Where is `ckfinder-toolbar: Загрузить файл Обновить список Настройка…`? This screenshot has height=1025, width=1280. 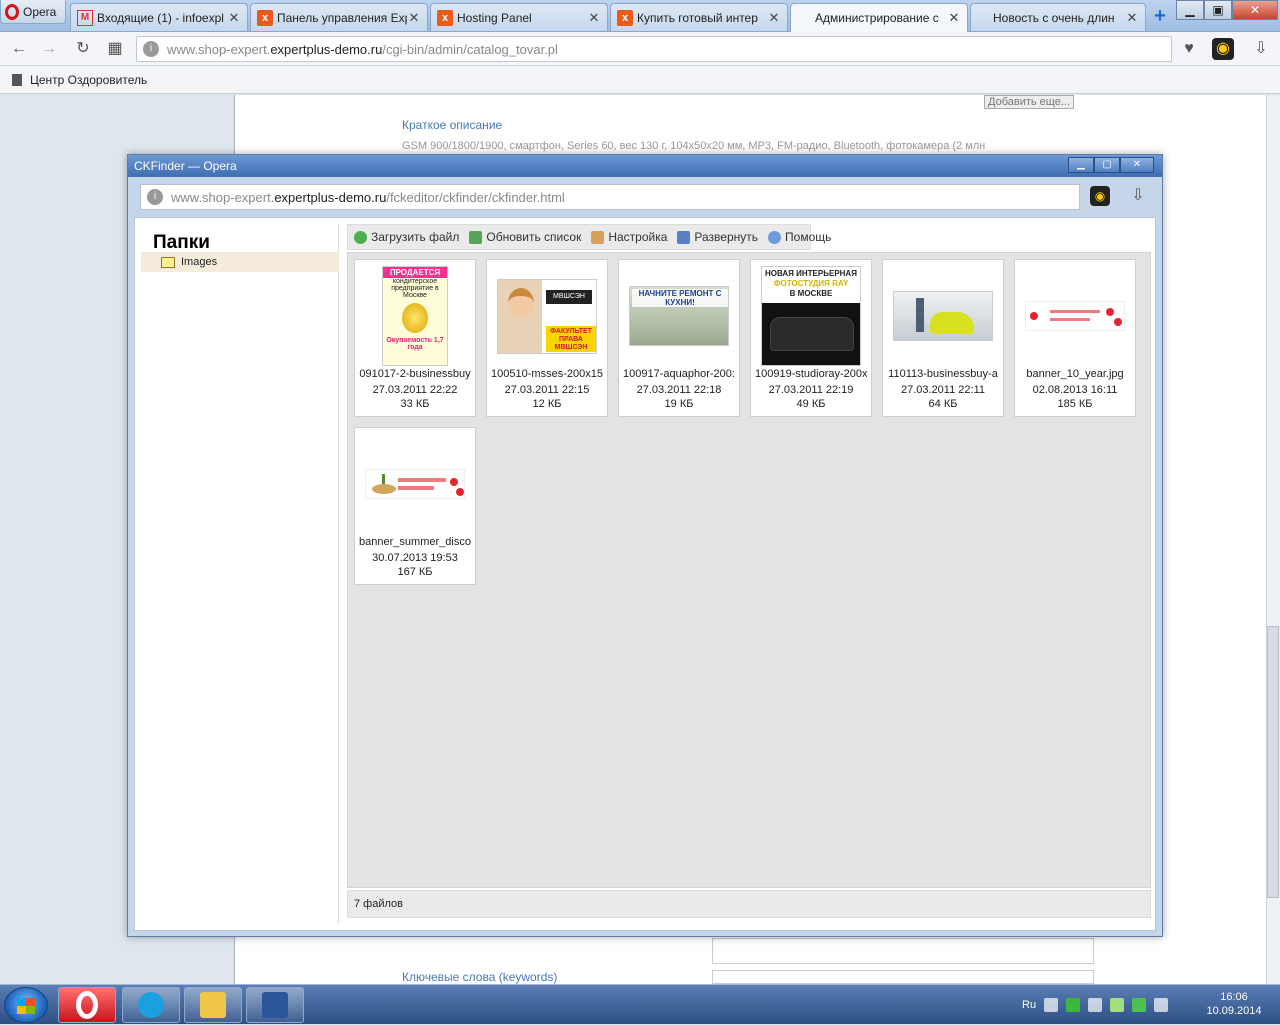 ckfinder-toolbar: Загрузить файл Обновить список Настройка… is located at coordinates (589, 237).